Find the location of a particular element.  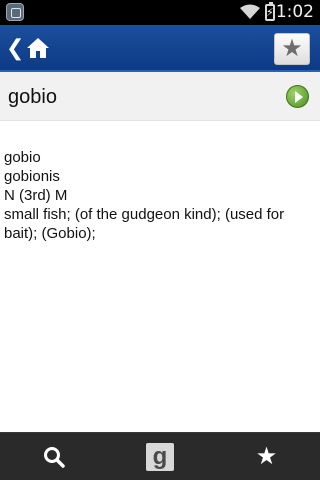

back-icon: ❮ is located at coordinates (15, 47).